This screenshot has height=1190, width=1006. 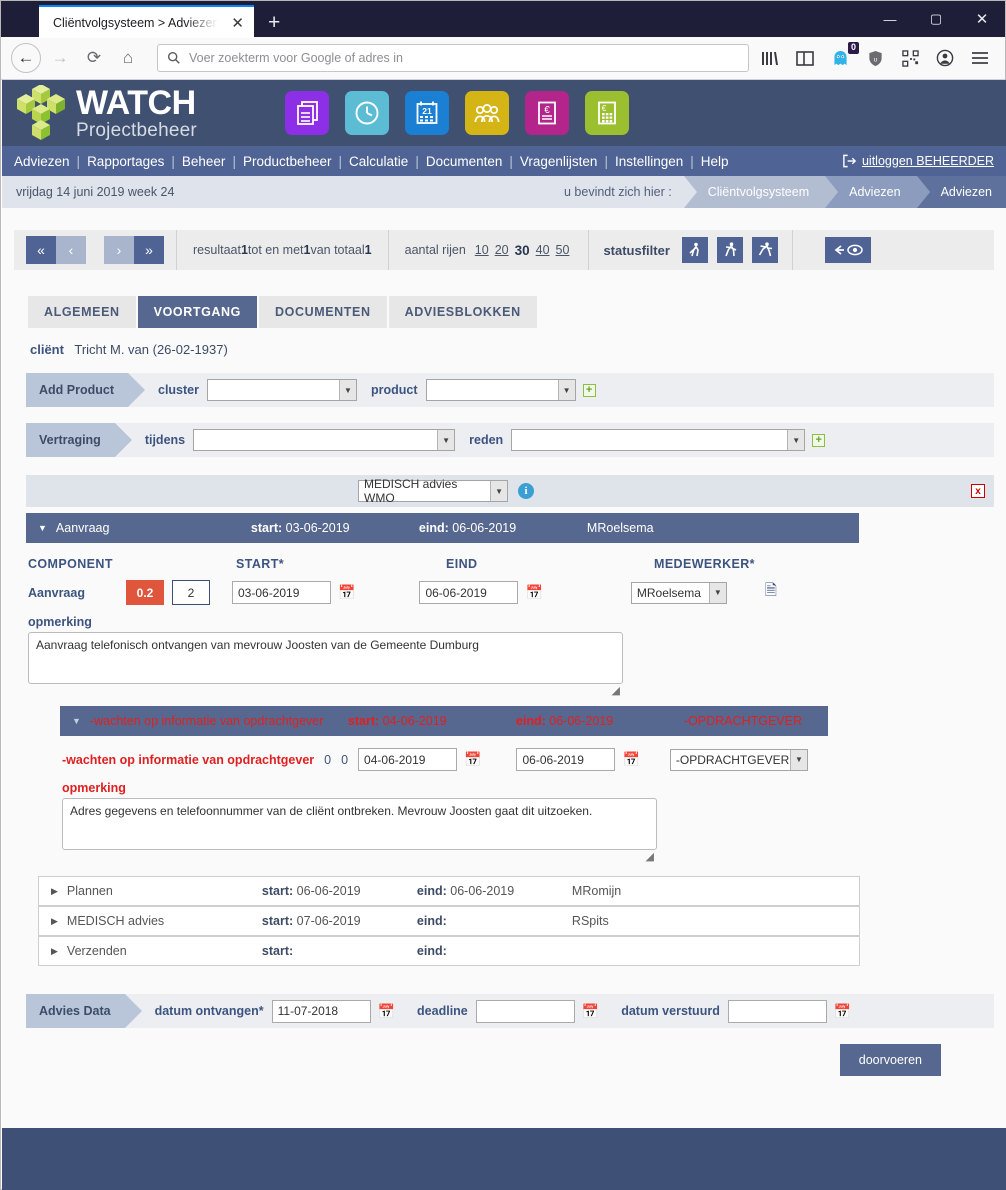 What do you see at coordinates (525, 1011) in the screenshot?
I see `deadline-input` at bounding box center [525, 1011].